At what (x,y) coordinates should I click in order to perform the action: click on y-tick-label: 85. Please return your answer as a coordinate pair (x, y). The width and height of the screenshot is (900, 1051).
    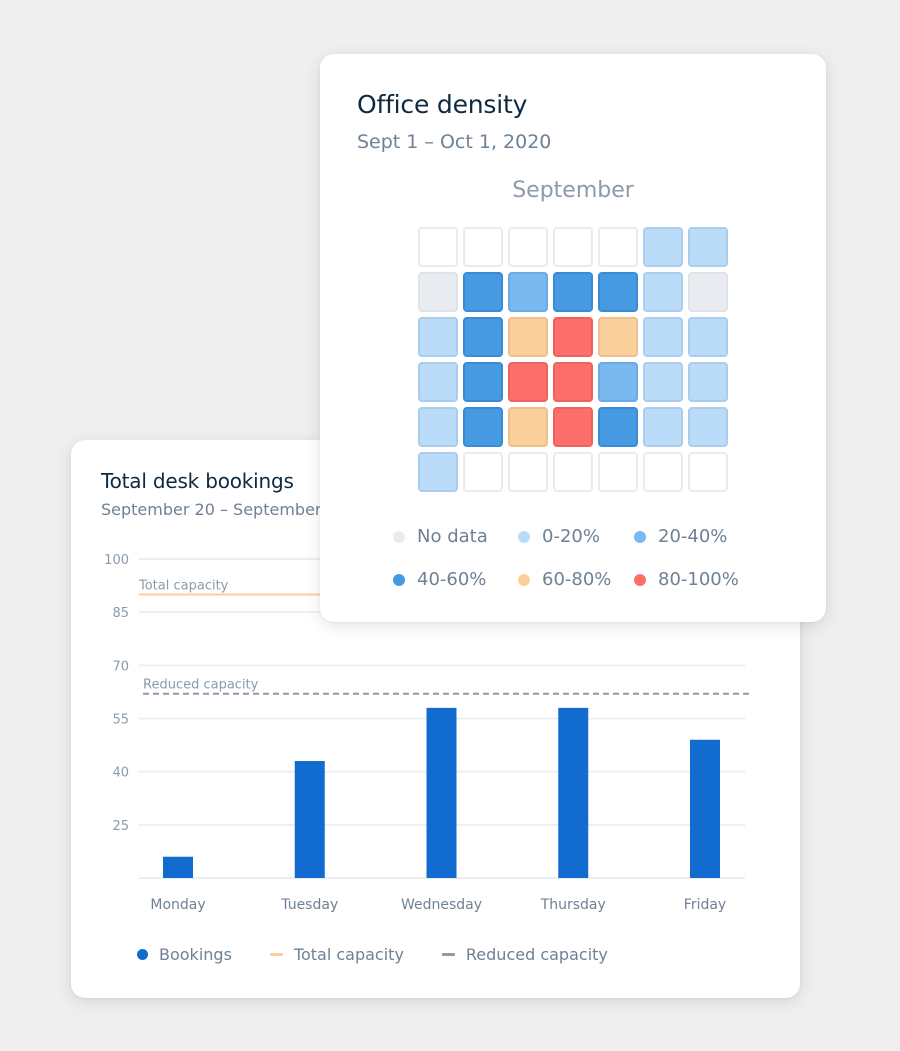
    Looking at the image, I should click on (120, 613).